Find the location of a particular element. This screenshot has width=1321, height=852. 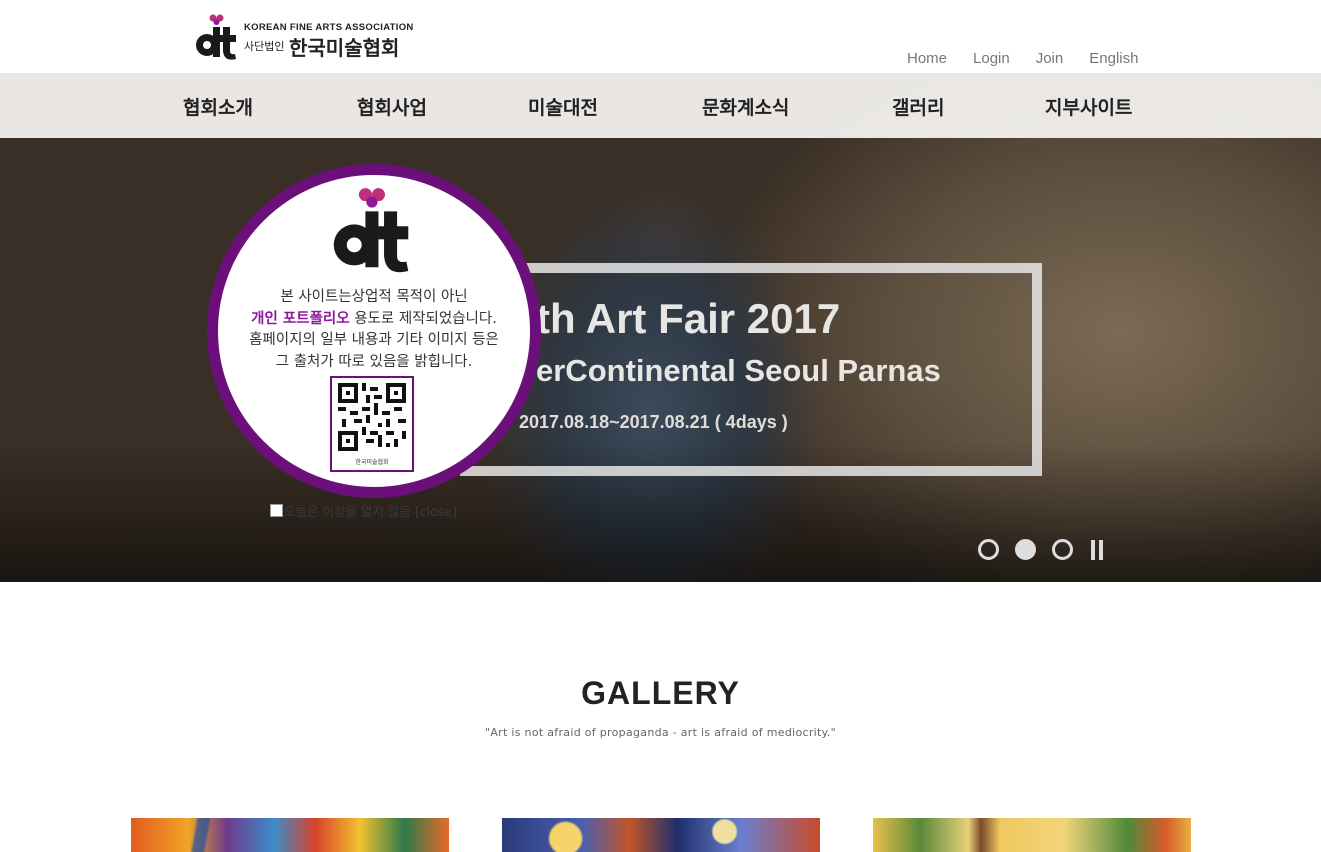

util-link-join: Join is located at coordinates (1050, 58).